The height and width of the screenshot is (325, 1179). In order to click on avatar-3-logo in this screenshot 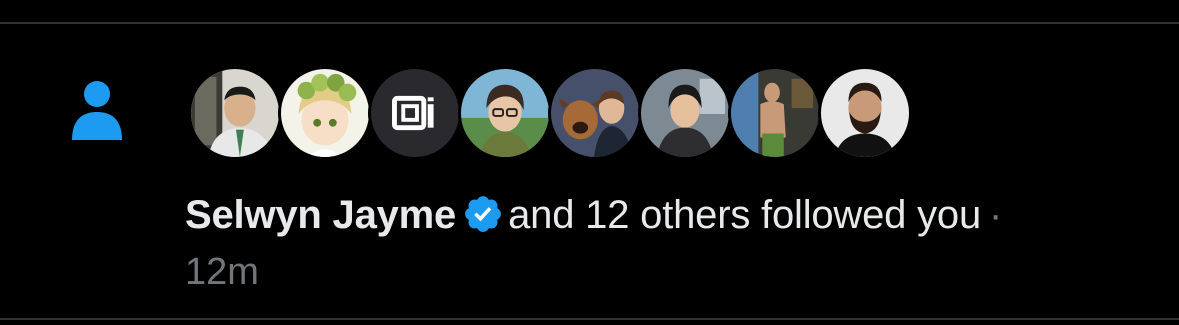, I will do `click(415, 113)`.